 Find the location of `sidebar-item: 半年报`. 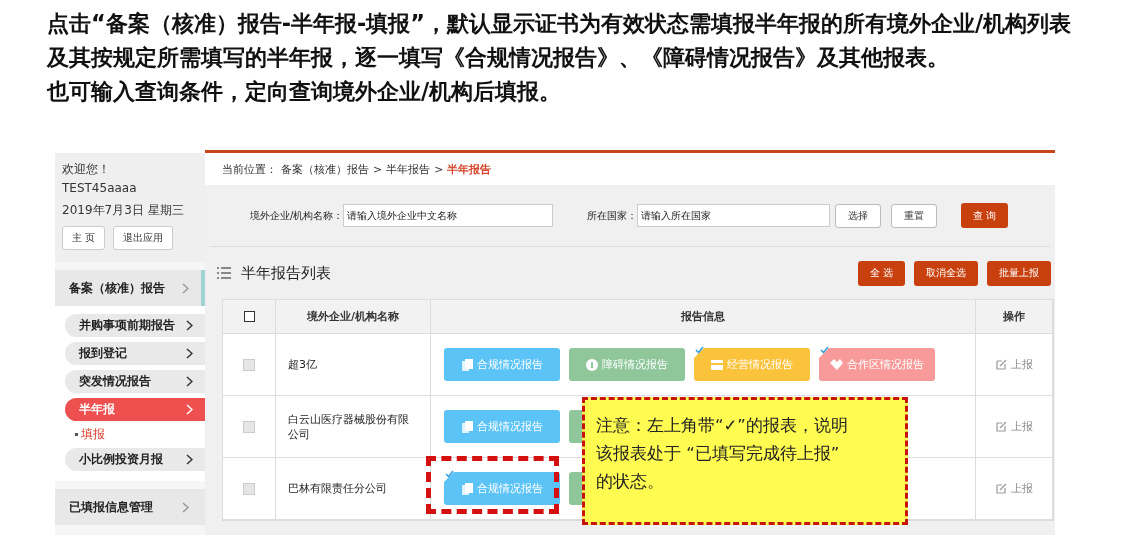

sidebar-item: 半年报 is located at coordinates (135, 409).